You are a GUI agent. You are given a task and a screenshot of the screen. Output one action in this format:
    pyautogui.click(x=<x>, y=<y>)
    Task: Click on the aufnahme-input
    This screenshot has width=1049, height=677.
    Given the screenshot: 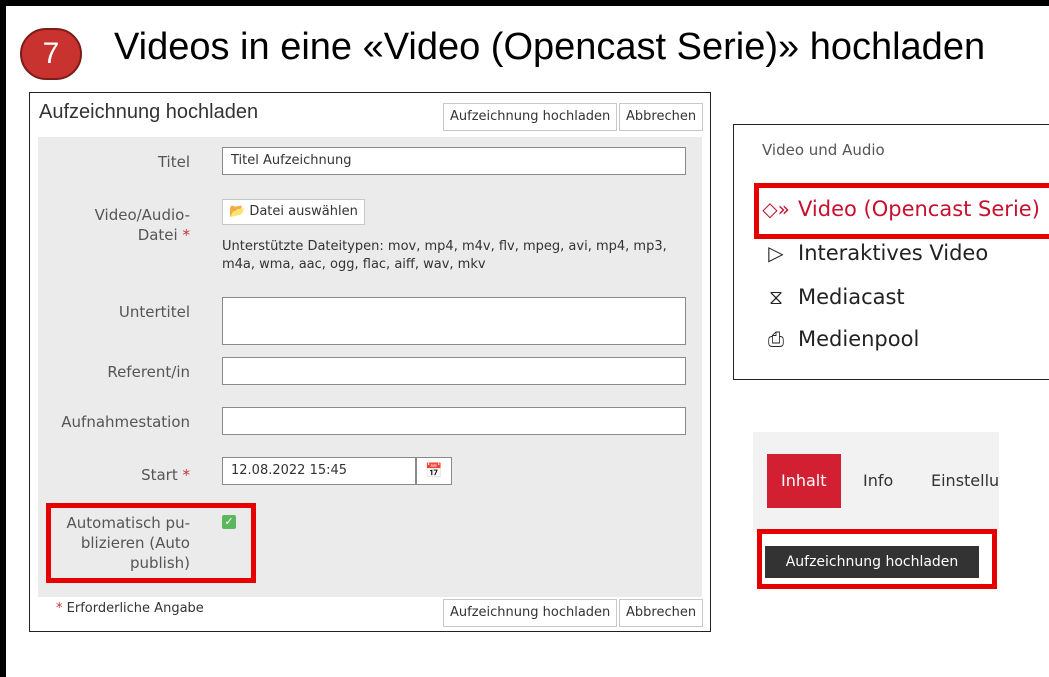 What is the action you would take?
    pyautogui.click(x=454, y=421)
    